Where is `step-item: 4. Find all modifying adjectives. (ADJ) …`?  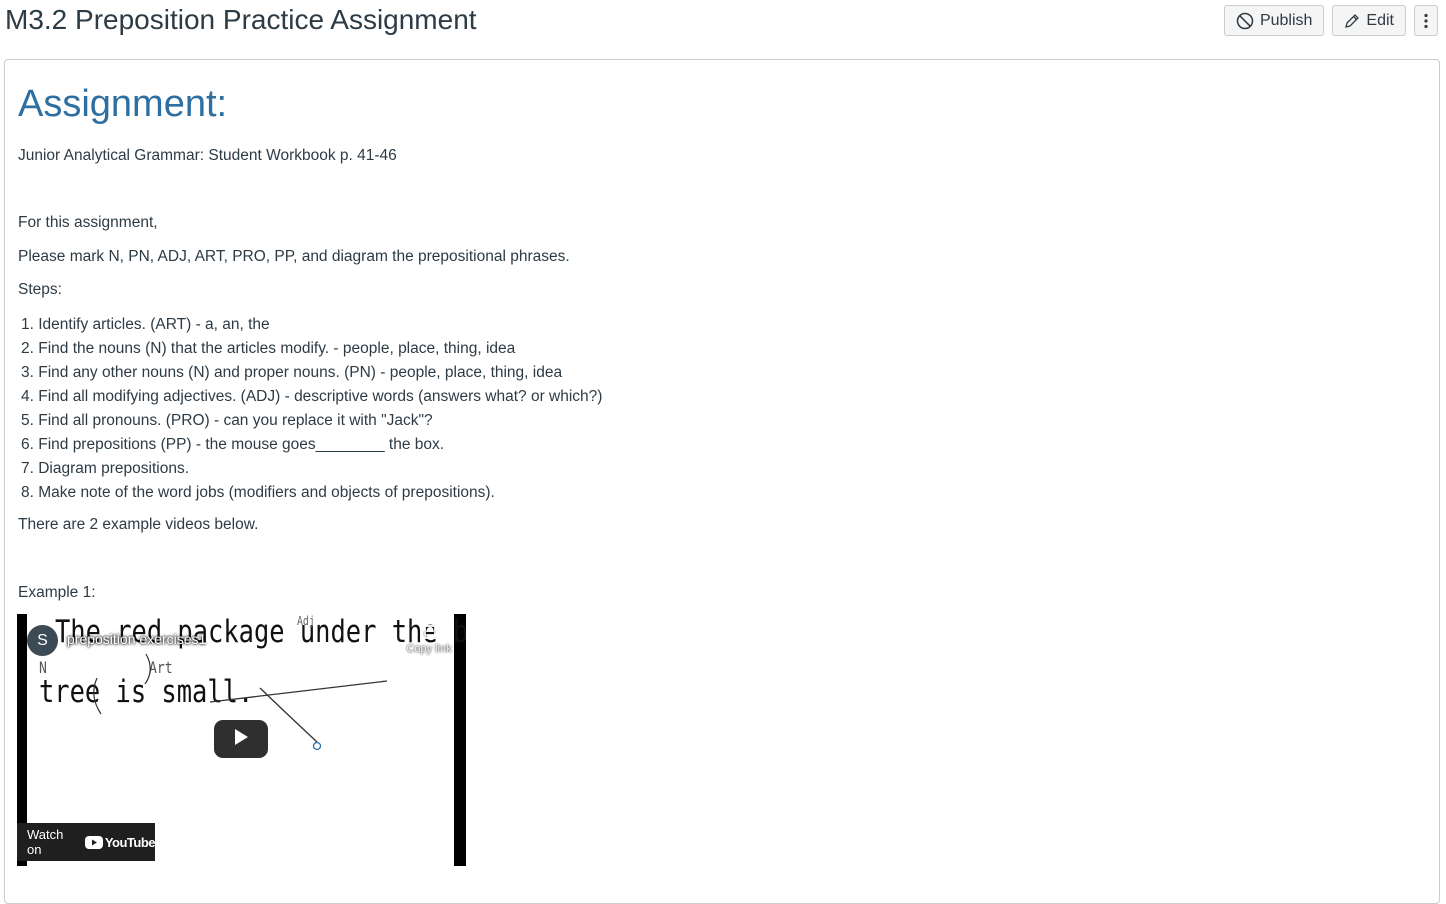
step-item: 4. Find all modifying adjectives. (ADJ) … is located at coordinates (312, 396).